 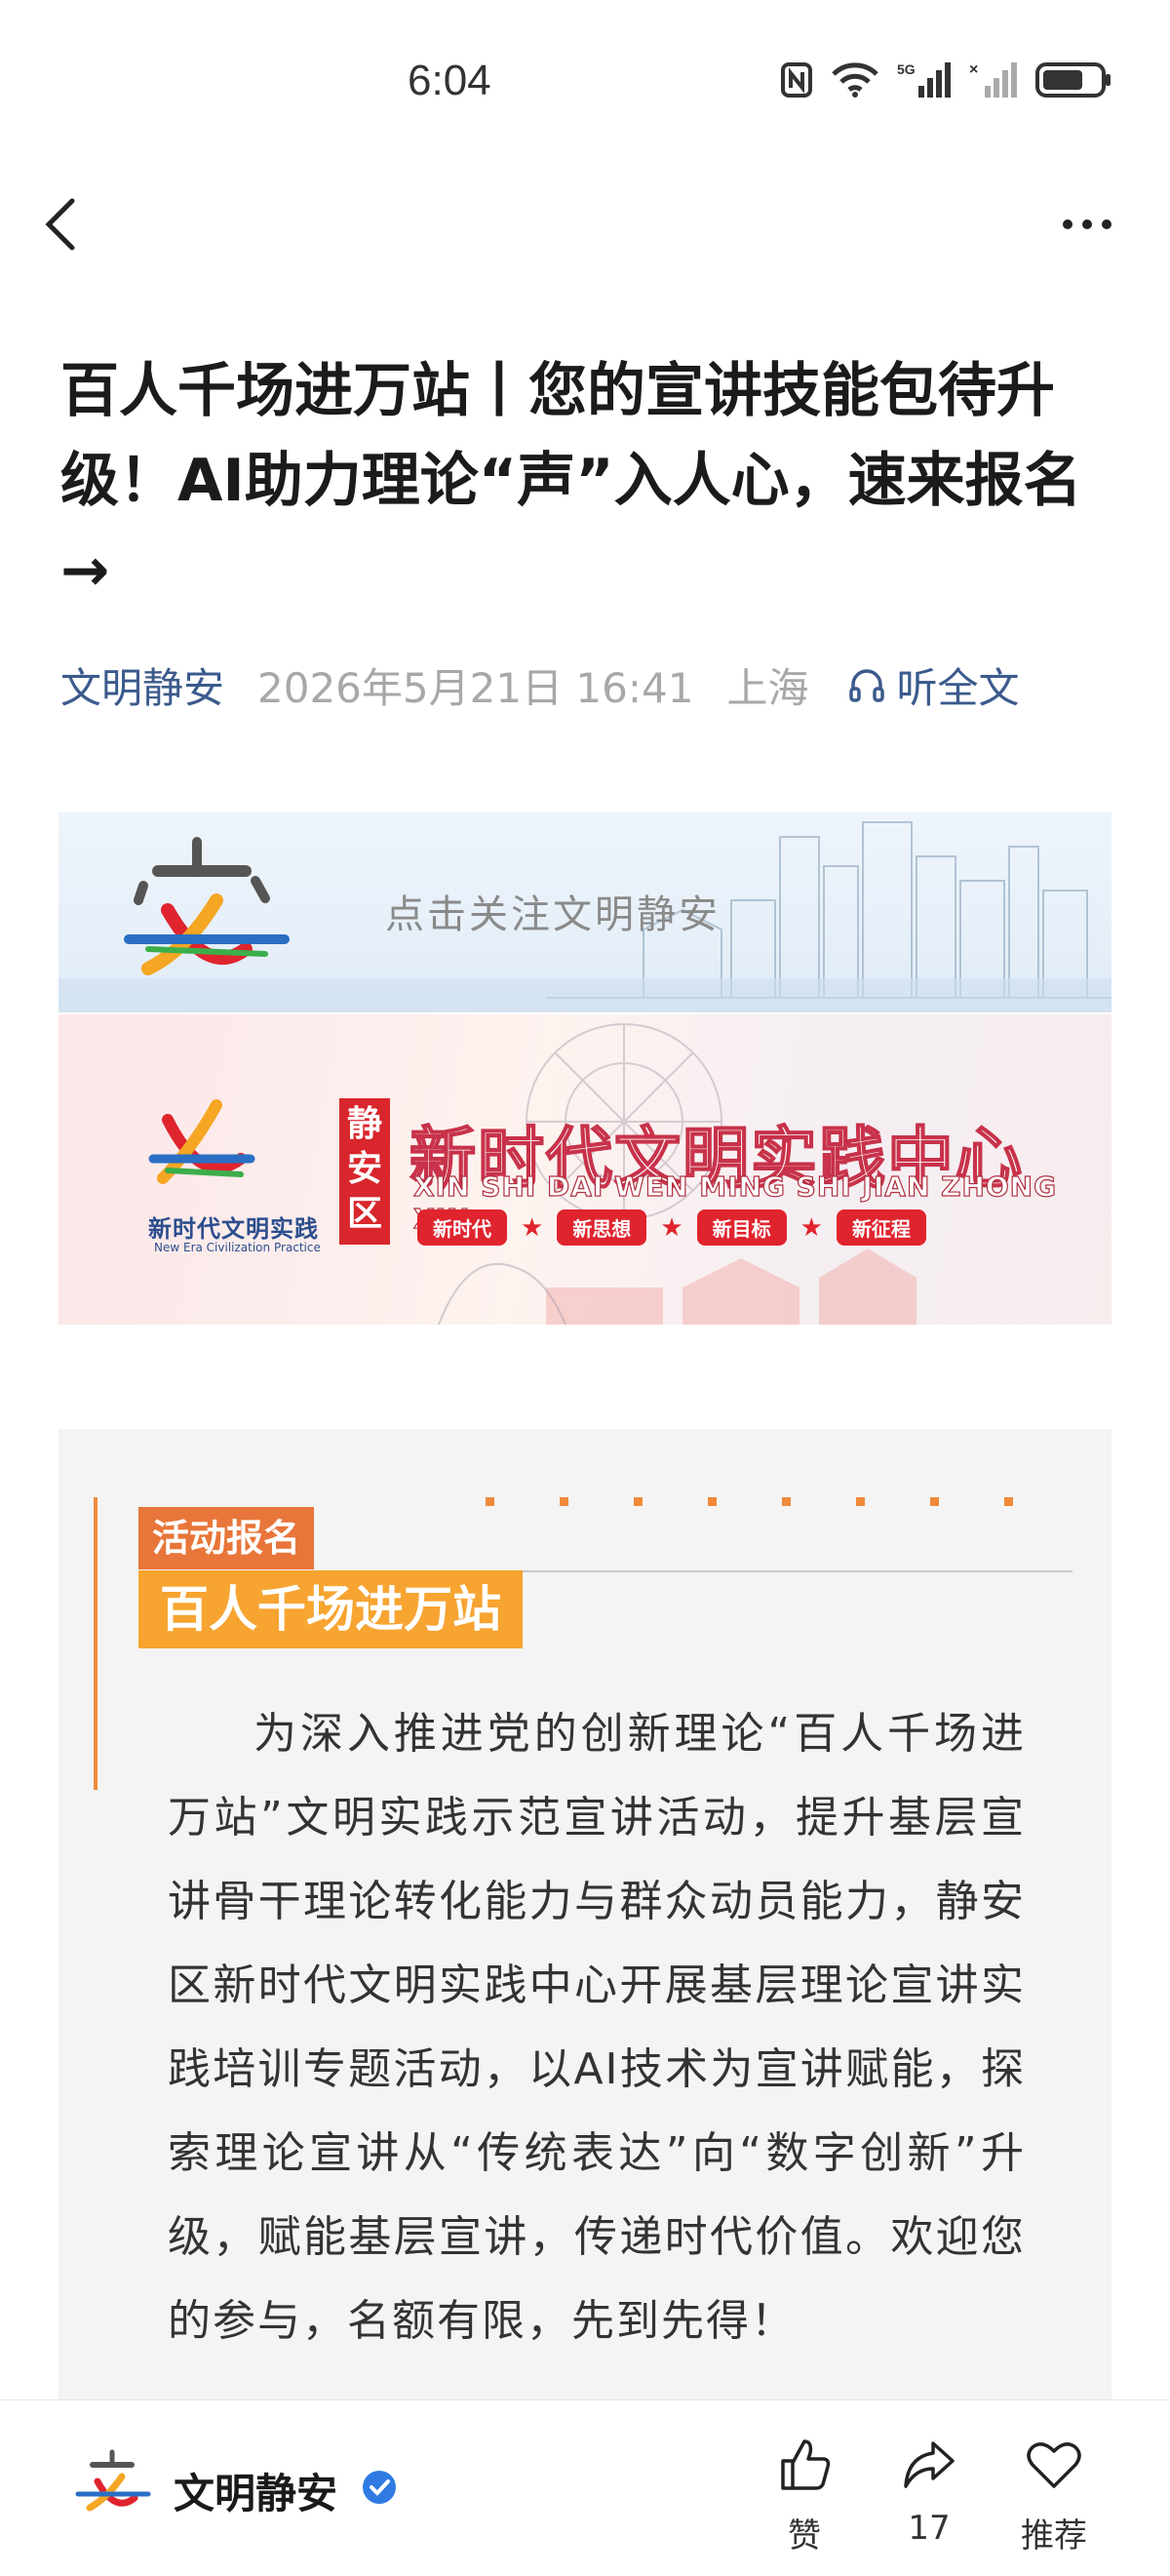 I want to click on slogan-tag: 新目标, so click(x=741, y=1227).